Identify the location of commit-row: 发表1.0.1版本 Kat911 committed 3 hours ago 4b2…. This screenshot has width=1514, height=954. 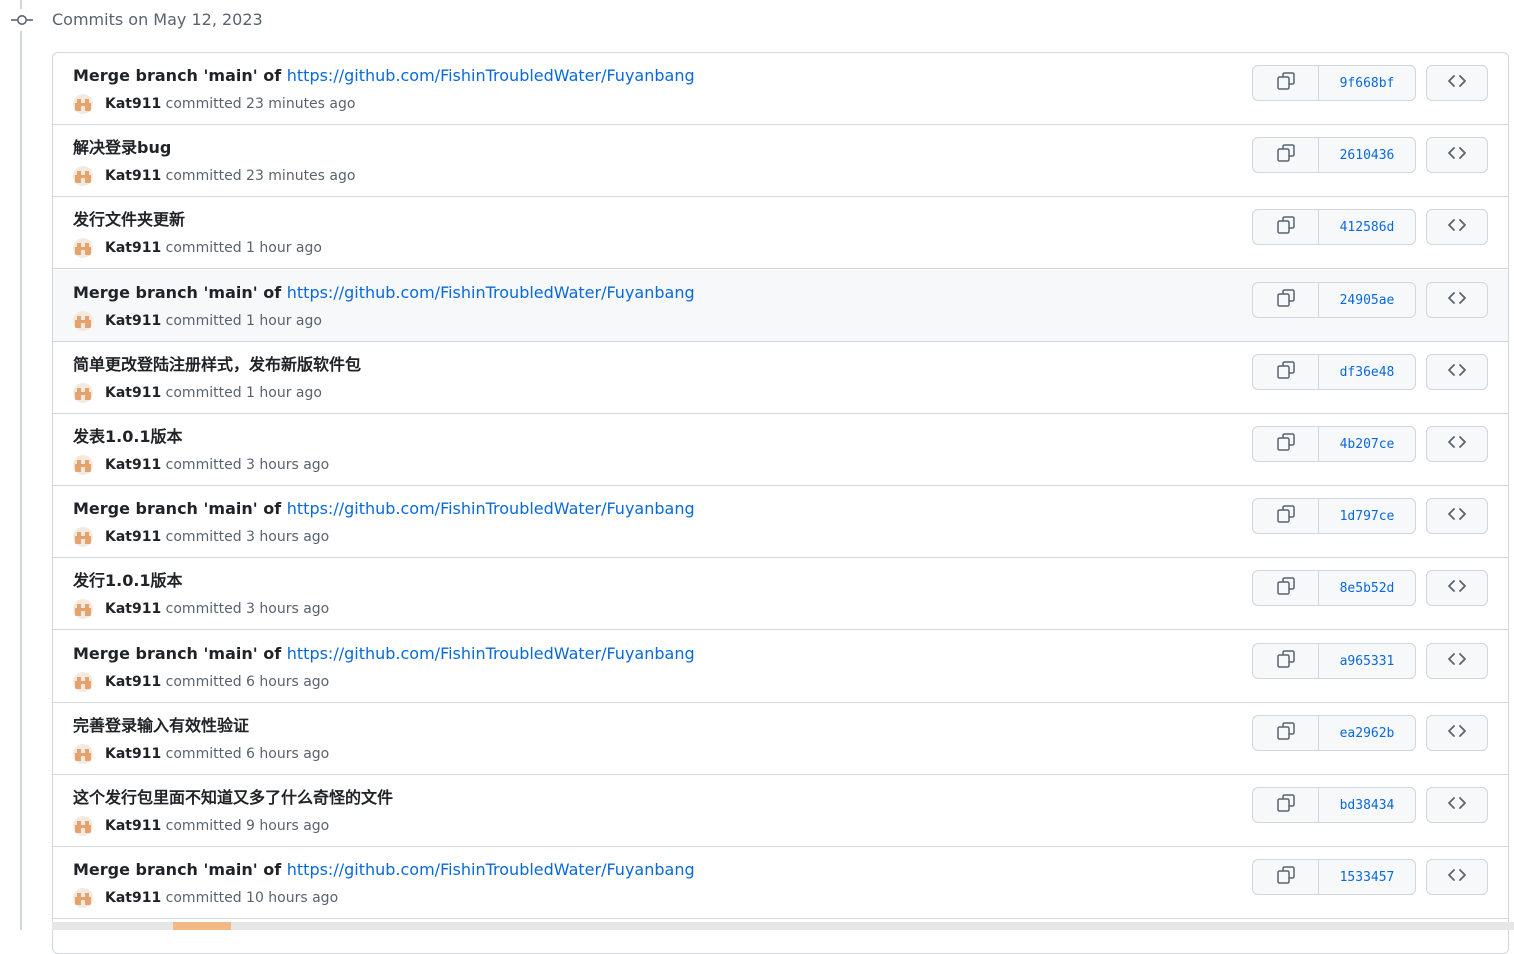
(780, 450).